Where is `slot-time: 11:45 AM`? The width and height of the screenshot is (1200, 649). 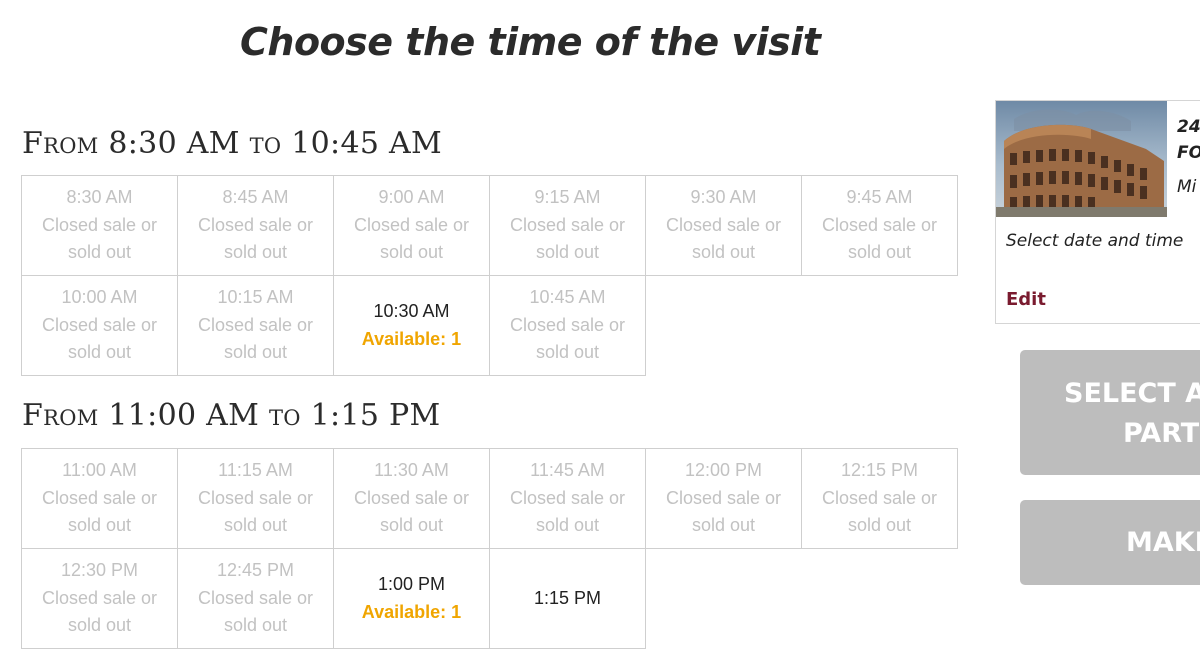 slot-time: 11:45 AM is located at coordinates (567, 470).